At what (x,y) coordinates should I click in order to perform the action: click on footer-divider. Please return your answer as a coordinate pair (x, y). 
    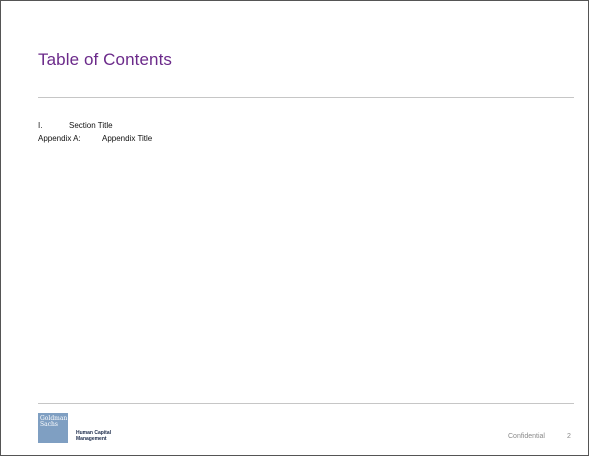
    Looking at the image, I should click on (306, 403).